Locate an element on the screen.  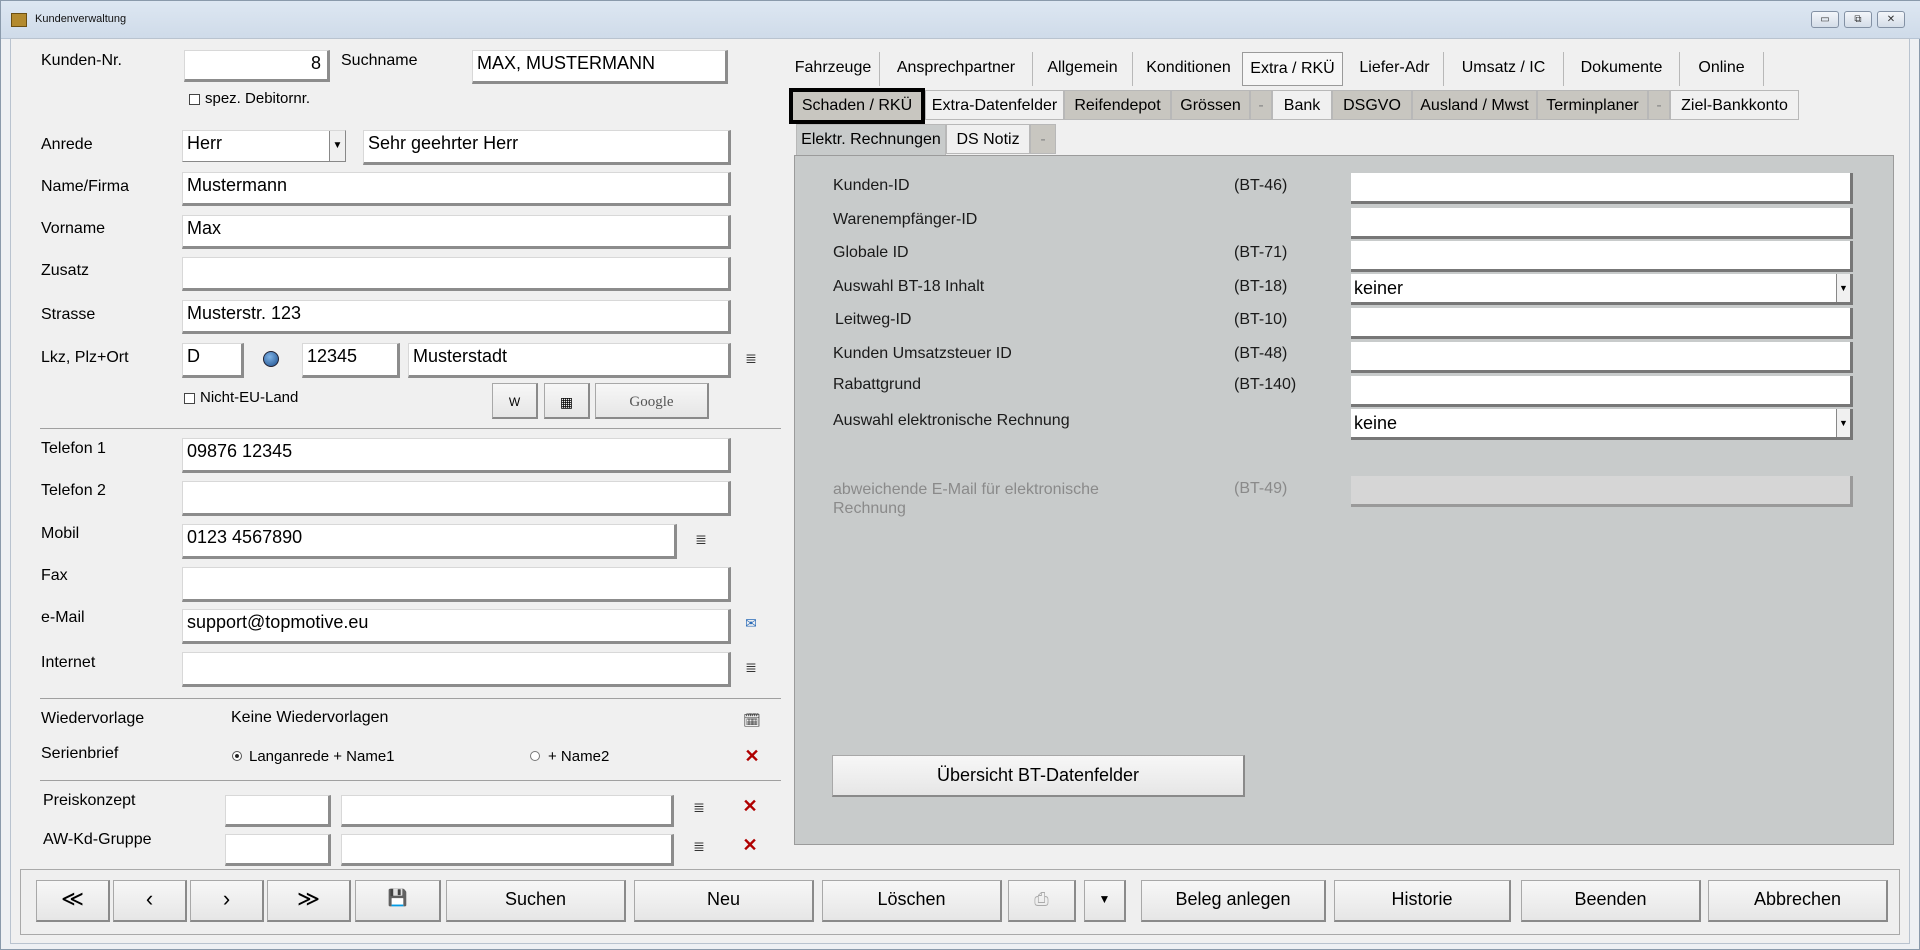
subtab-groessen: Grössen is located at coordinates (1210, 105).